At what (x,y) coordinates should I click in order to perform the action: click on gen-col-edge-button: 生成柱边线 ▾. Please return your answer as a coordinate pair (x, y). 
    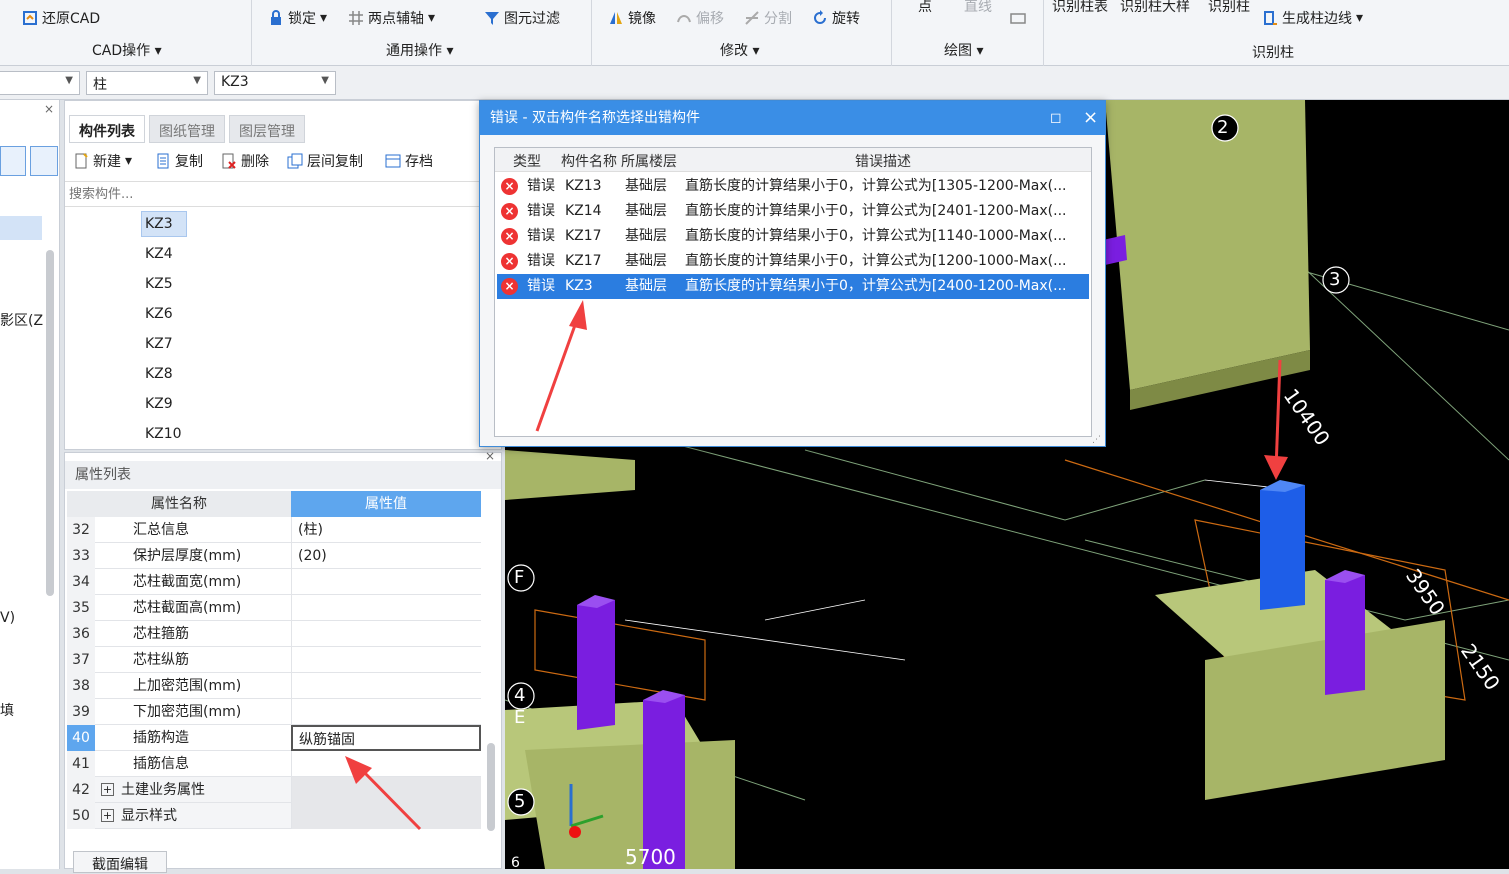
    Looking at the image, I should click on (1312, 18).